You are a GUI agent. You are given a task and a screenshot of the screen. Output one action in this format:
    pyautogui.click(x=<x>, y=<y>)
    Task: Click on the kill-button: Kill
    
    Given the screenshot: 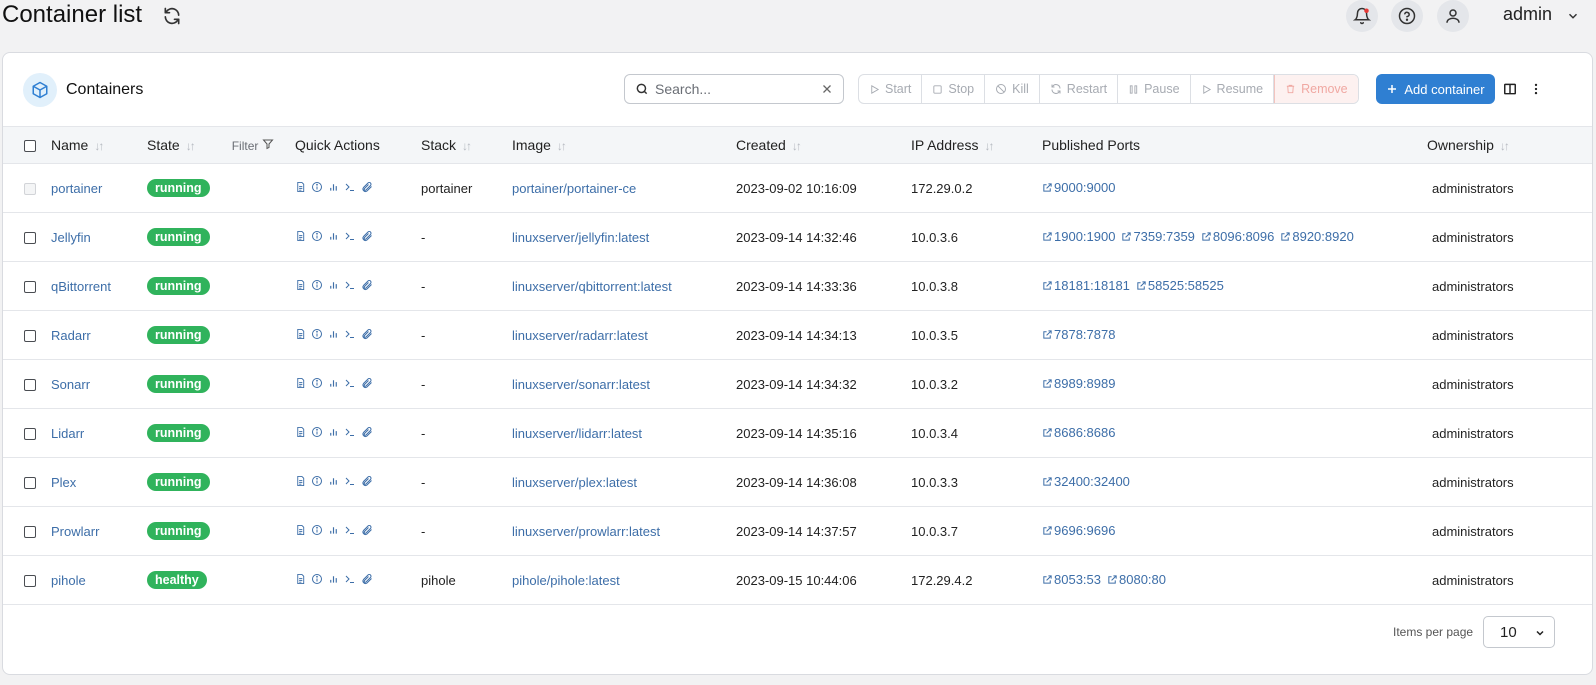 What is the action you would take?
    pyautogui.click(x=1012, y=89)
    